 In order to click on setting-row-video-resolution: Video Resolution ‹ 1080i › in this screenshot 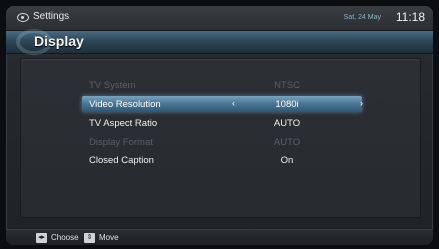, I will do `click(222, 104)`.